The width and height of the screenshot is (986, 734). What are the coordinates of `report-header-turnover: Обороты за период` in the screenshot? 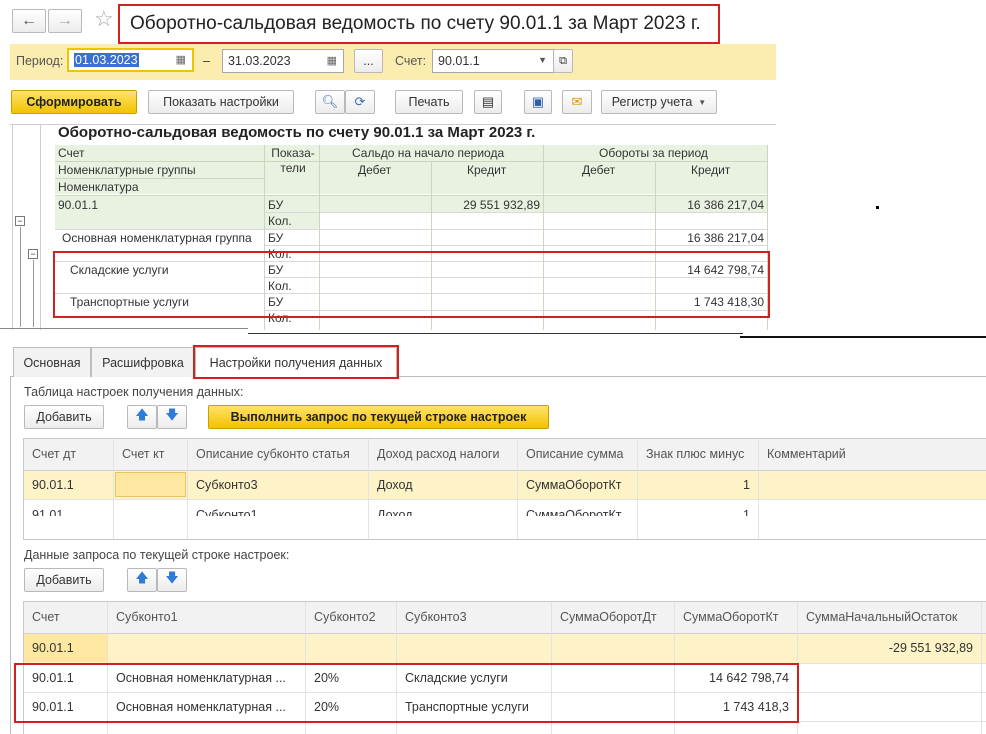 It's located at (653, 153).